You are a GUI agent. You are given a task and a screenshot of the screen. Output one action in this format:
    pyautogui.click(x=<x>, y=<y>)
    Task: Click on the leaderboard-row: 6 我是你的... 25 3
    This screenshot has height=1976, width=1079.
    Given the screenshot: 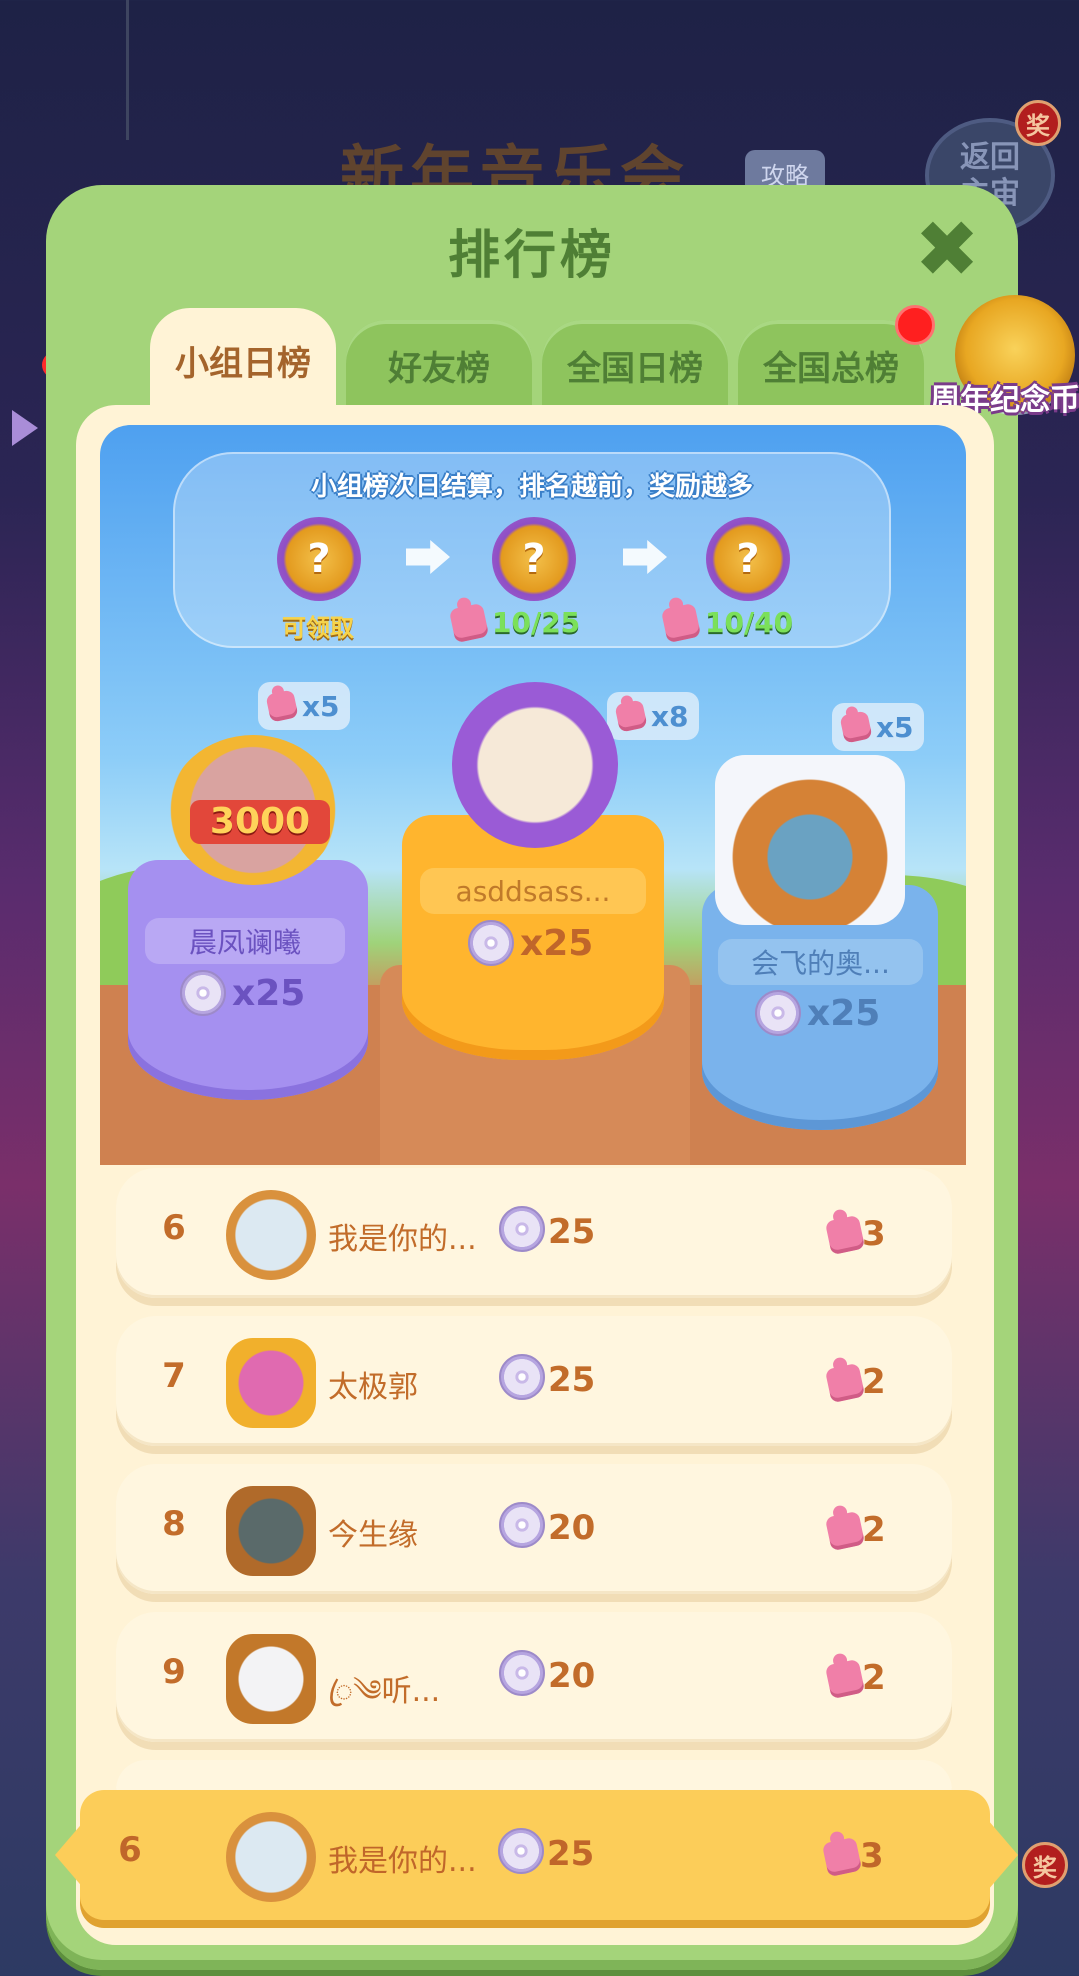 What is the action you would take?
    pyautogui.click(x=534, y=1233)
    